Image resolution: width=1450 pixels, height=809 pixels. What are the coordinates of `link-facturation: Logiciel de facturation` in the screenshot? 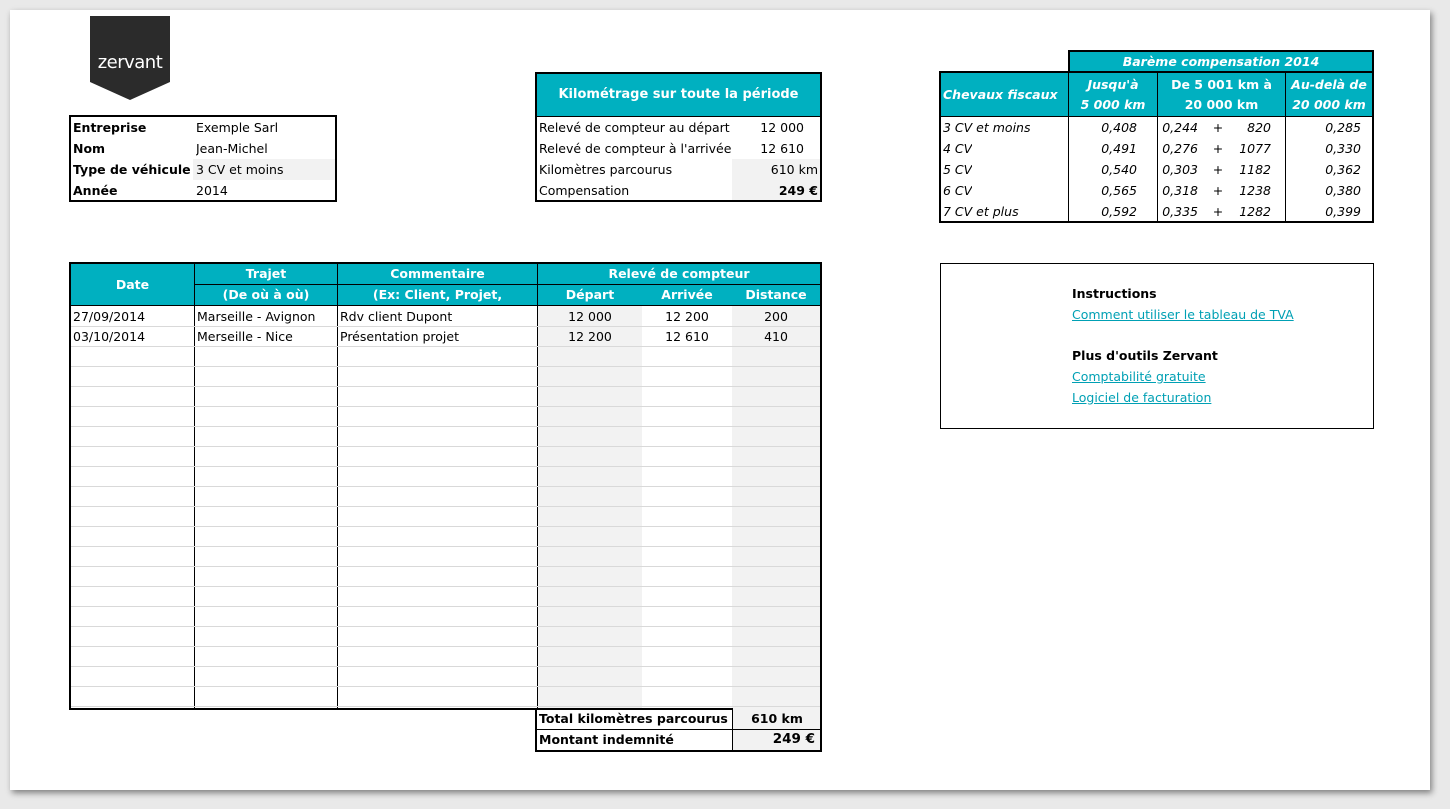 It's located at (1141, 397).